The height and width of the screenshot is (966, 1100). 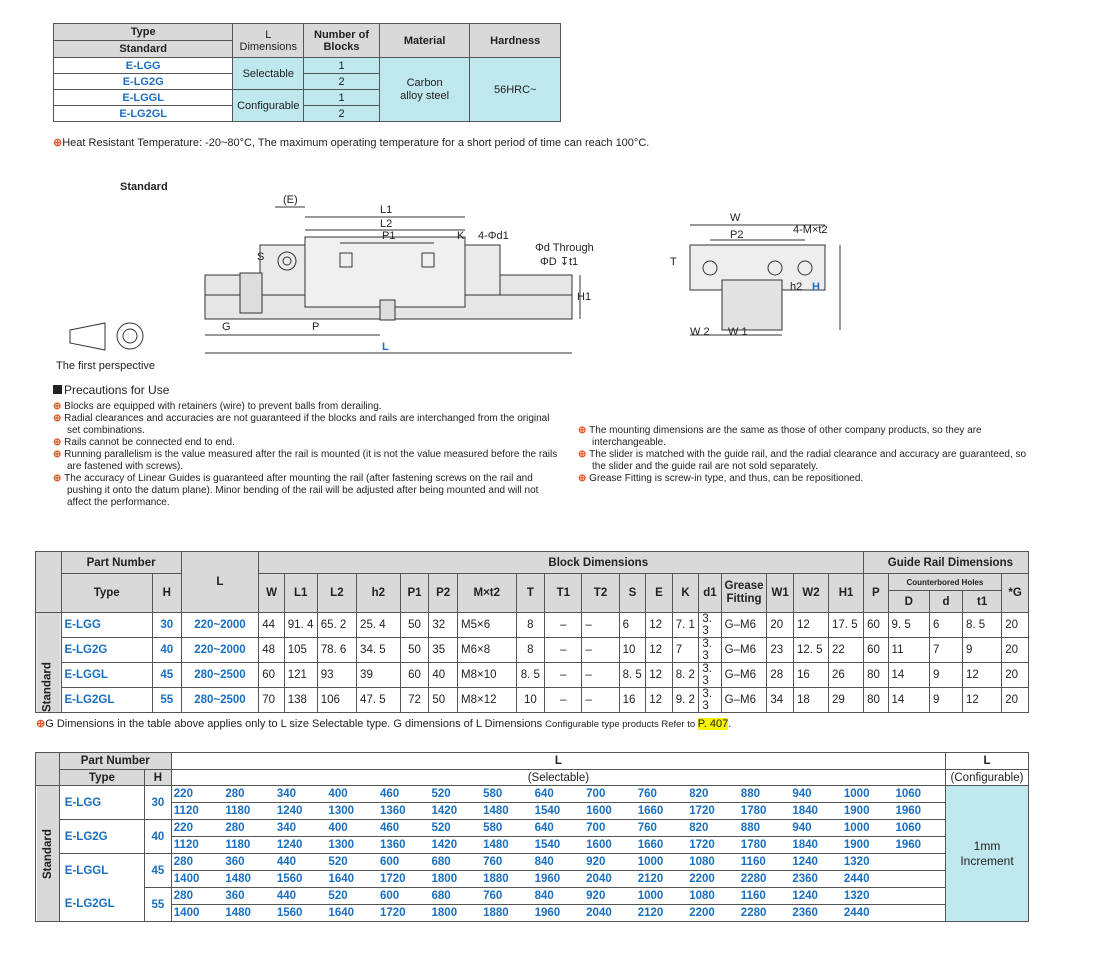 I want to click on length-value: 820, so click(x=713, y=794).